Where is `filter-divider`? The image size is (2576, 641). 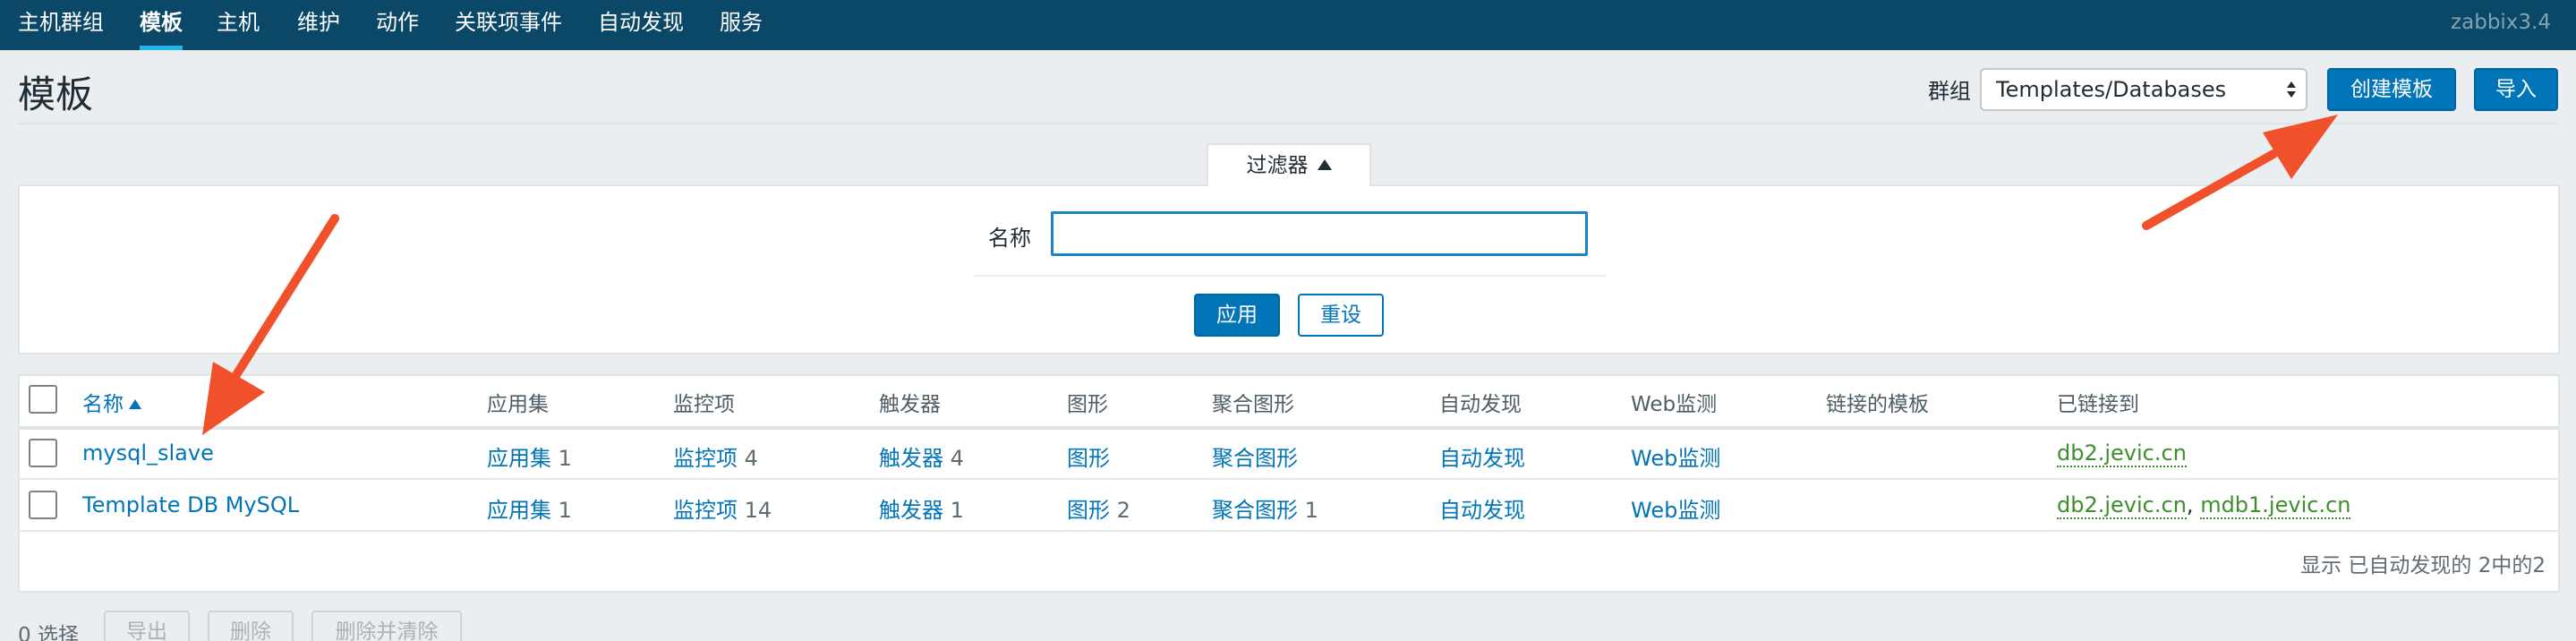 filter-divider is located at coordinates (1290, 276).